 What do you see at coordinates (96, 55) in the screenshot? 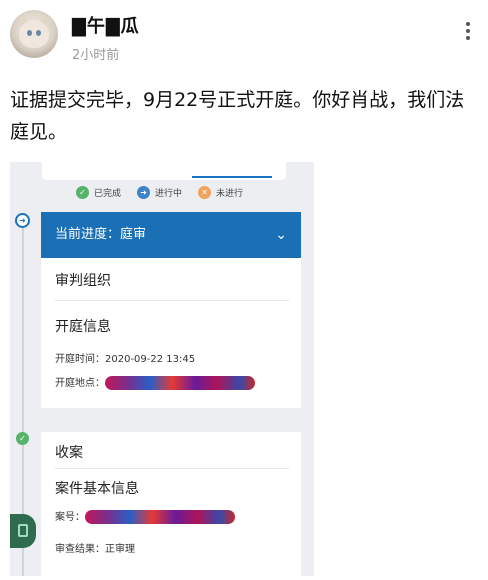
I see `post-time: 2小时前` at bounding box center [96, 55].